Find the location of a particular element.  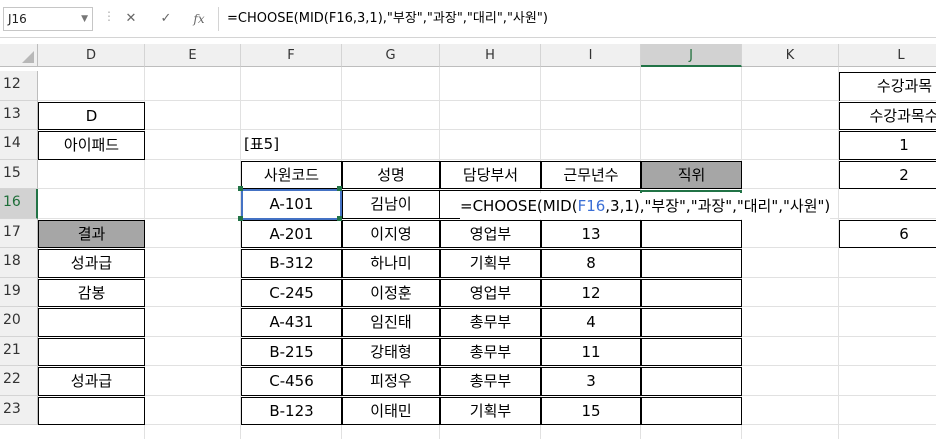

insert-function-icon: fx is located at coordinates (199, 19).